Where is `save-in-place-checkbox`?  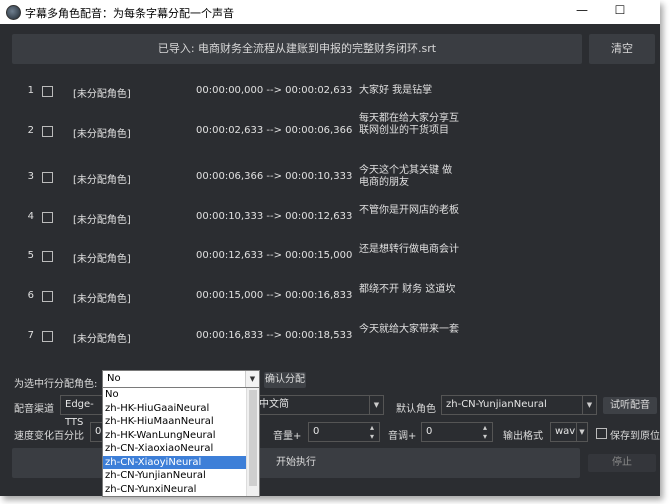 save-in-place-checkbox is located at coordinates (601, 433).